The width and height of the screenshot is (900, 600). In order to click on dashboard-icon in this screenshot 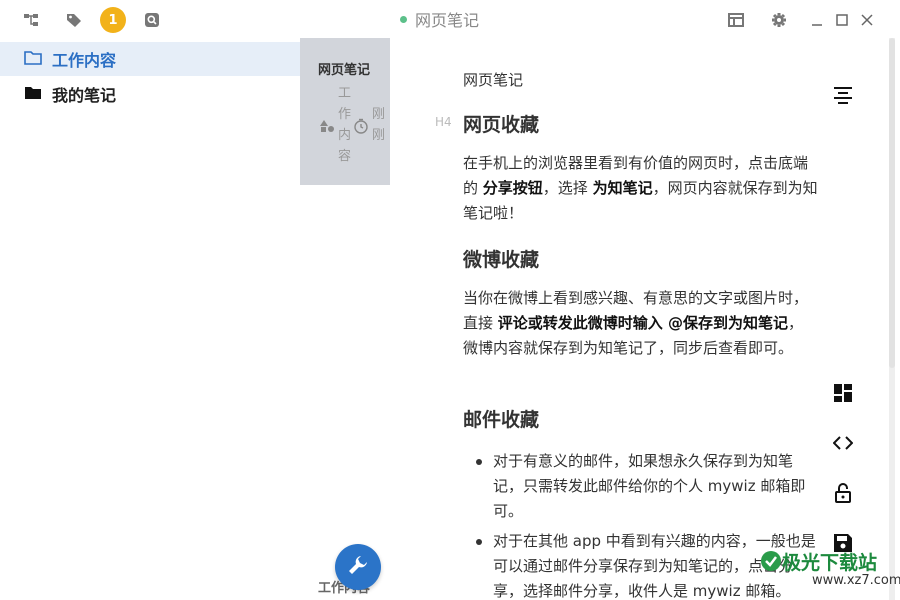, I will do `click(843, 393)`.